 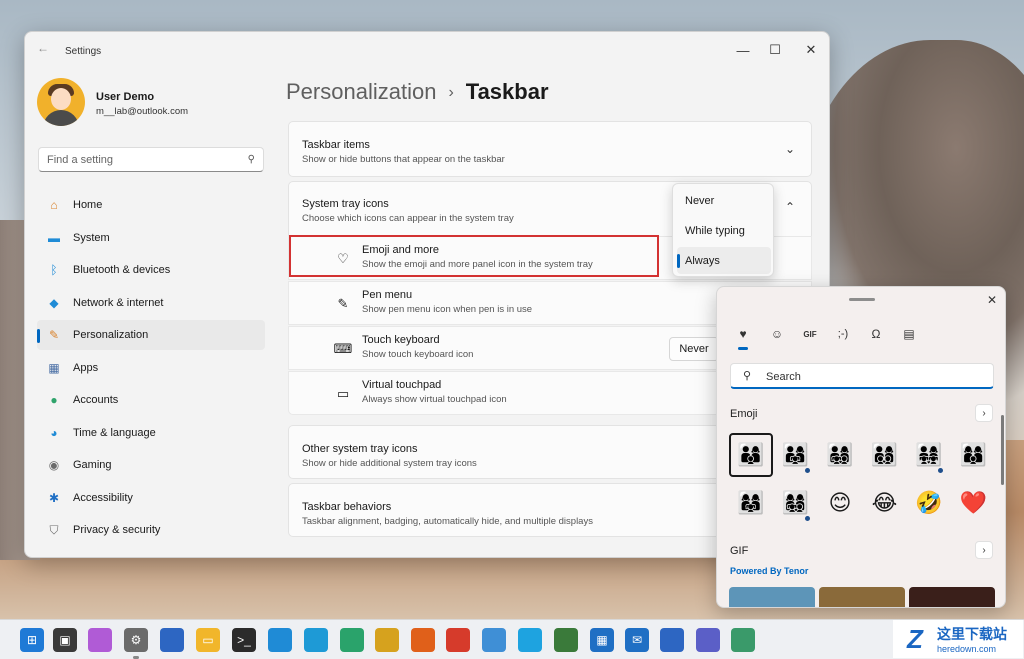 I want to click on sidebar-item-bluetooth-devices: ᛒ Bluetooth & devices, so click(x=151, y=270).